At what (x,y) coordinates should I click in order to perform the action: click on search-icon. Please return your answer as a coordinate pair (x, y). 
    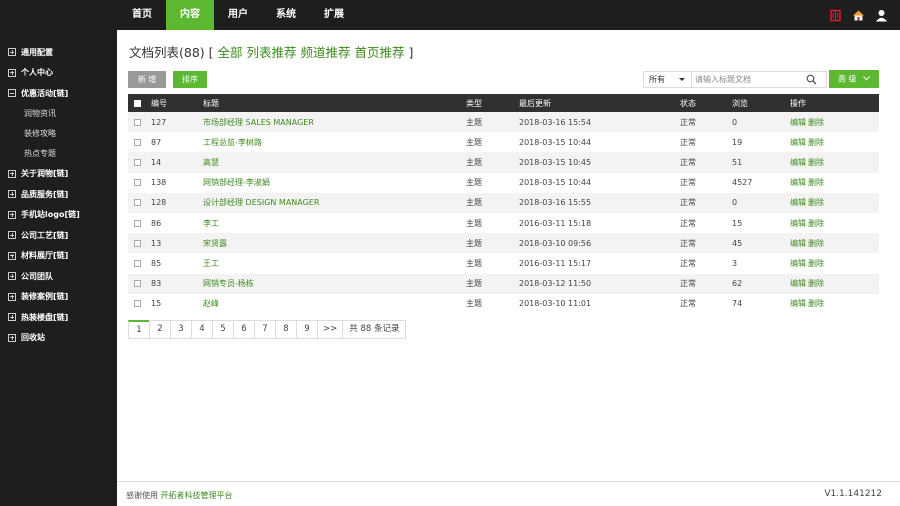
    Looking at the image, I should click on (811, 79).